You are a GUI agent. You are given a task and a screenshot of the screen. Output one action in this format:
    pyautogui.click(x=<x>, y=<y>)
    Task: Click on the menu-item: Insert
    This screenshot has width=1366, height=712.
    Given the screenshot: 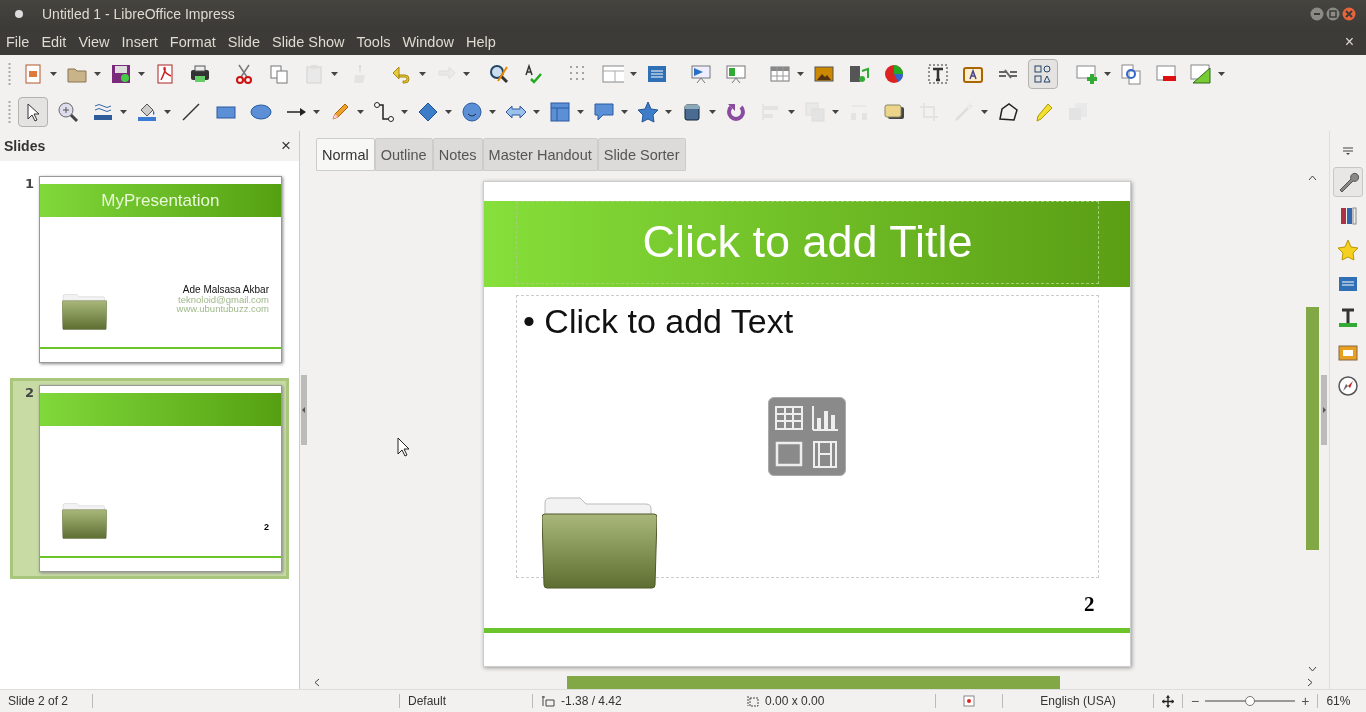 What is the action you would take?
    pyautogui.click(x=139, y=41)
    